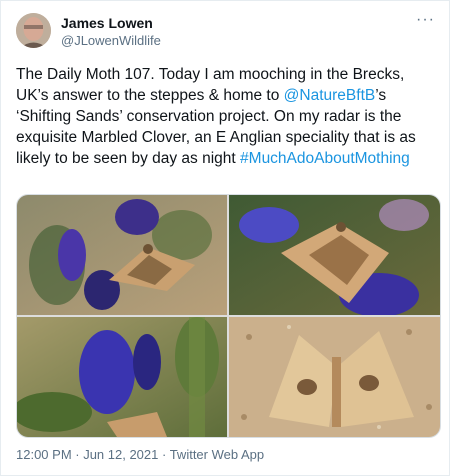  I want to click on moth-on-sand-photo, so click(334, 377).